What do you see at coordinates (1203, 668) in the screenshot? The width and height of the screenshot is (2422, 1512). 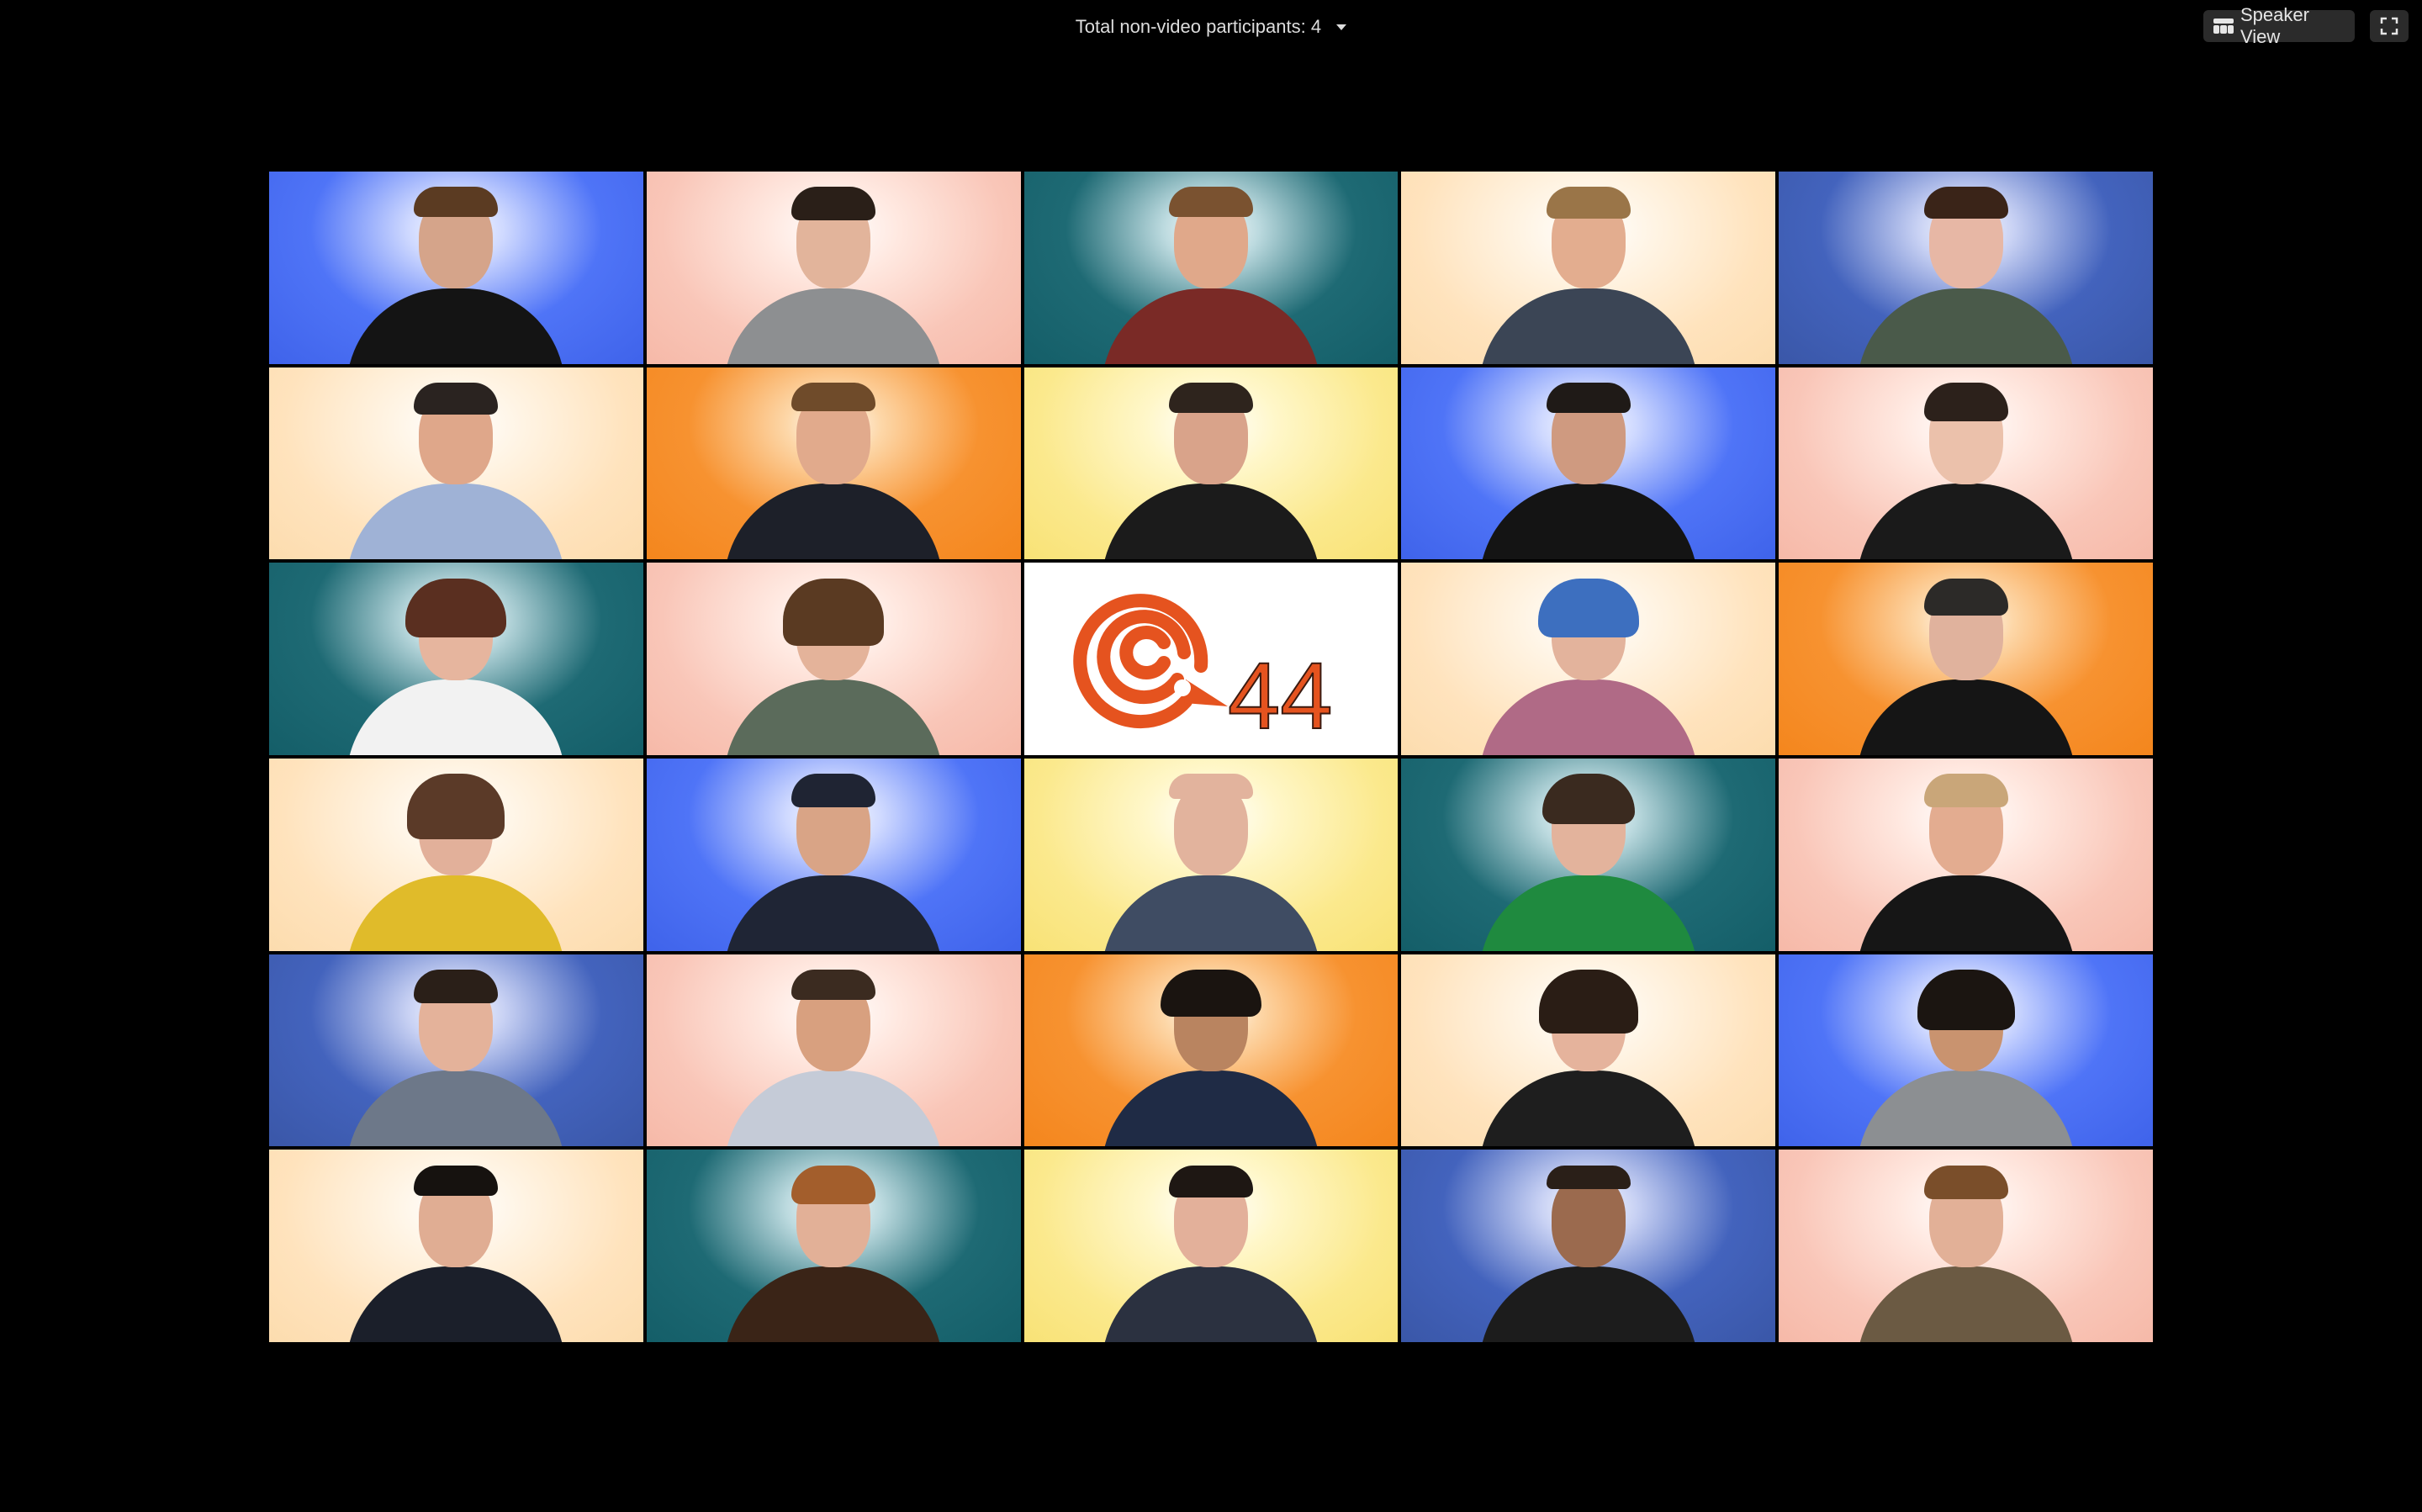 I see `q44-logo-icon: 44` at bounding box center [1203, 668].